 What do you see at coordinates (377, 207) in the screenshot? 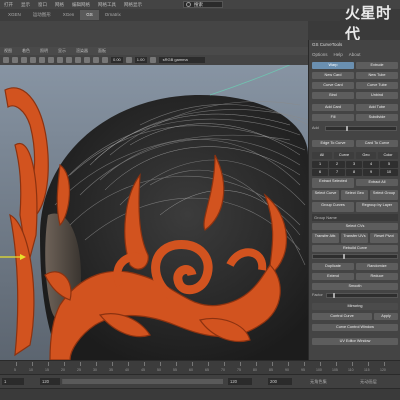
I see `regroup-by-layer-button: Regroup by Layer` at bounding box center [377, 207].